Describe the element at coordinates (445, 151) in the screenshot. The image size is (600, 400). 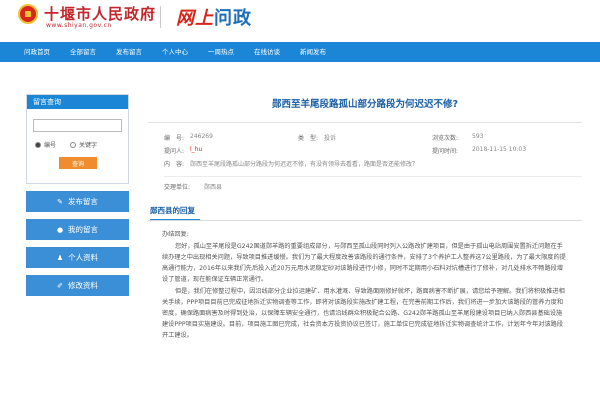
I see `time-label: 提问时间:` at that location.